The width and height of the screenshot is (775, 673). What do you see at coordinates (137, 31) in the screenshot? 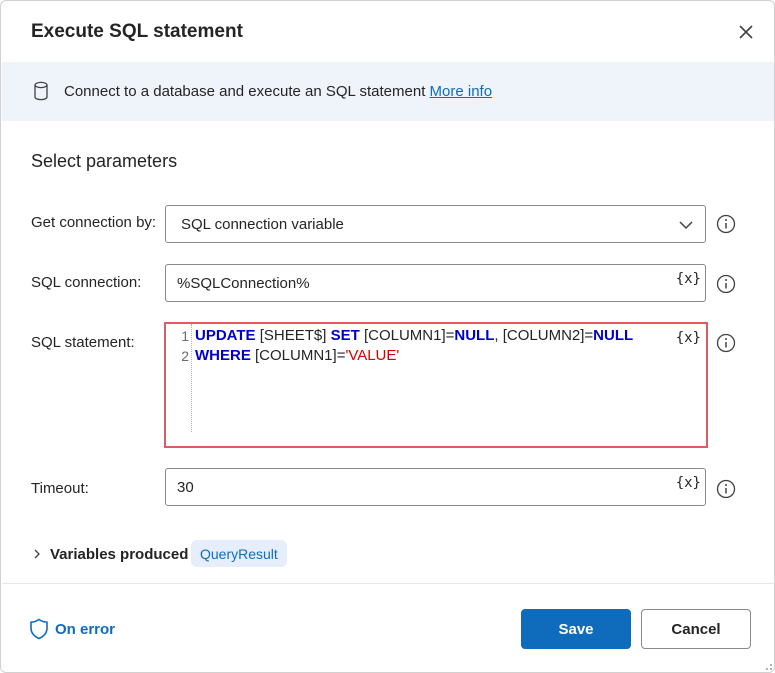
I see `dialog-title: Execute SQL statement` at bounding box center [137, 31].